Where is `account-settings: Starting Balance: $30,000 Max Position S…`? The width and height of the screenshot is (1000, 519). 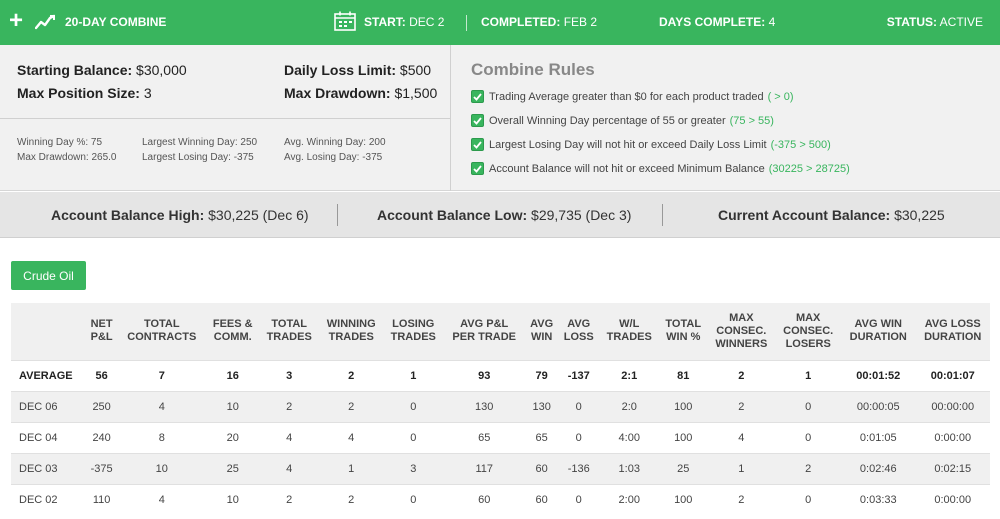 account-settings: Starting Balance: $30,000 Max Position S… is located at coordinates (225, 82).